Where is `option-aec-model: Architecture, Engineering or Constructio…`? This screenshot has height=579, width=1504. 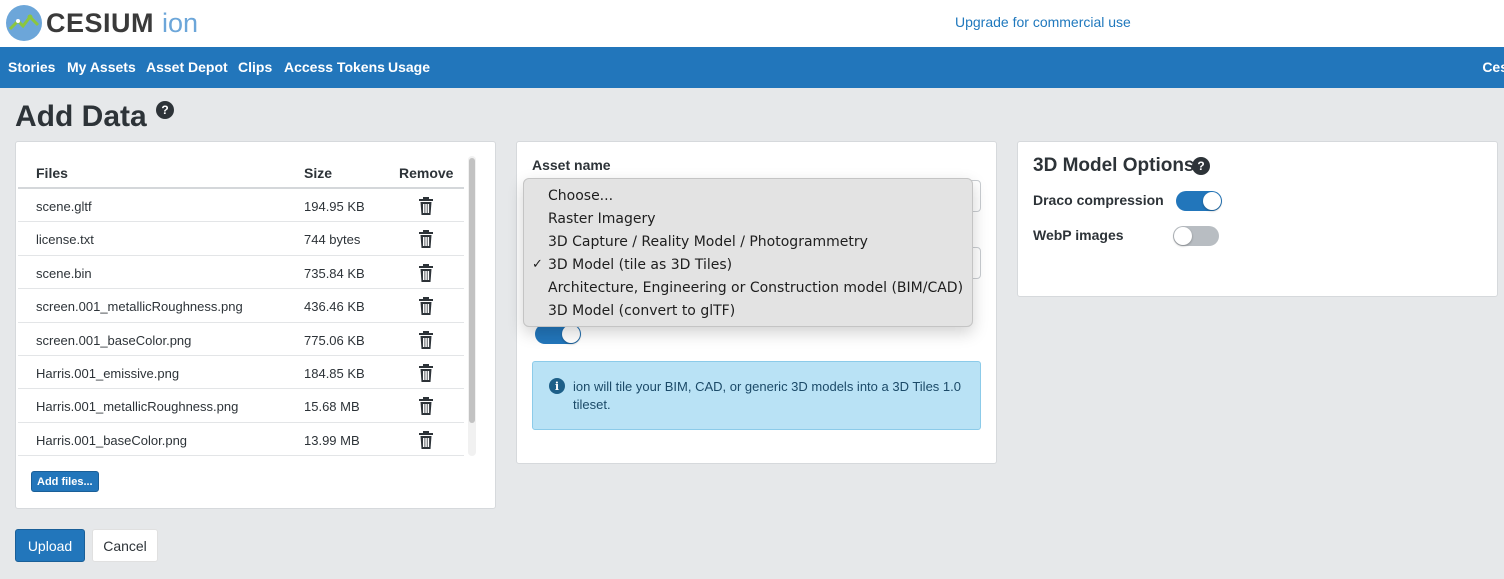 option-aec-model: Architecture, Engineering or Constructio… is located at coordinates (755, 288).